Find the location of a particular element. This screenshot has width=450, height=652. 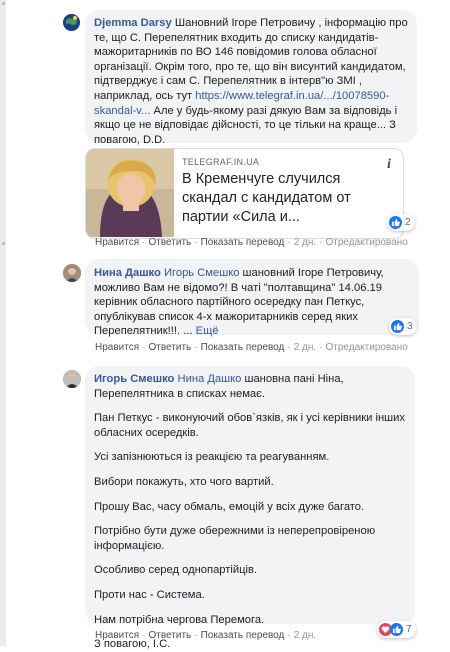

preview-photo-woman-icon is located at coordinates (130, 193).